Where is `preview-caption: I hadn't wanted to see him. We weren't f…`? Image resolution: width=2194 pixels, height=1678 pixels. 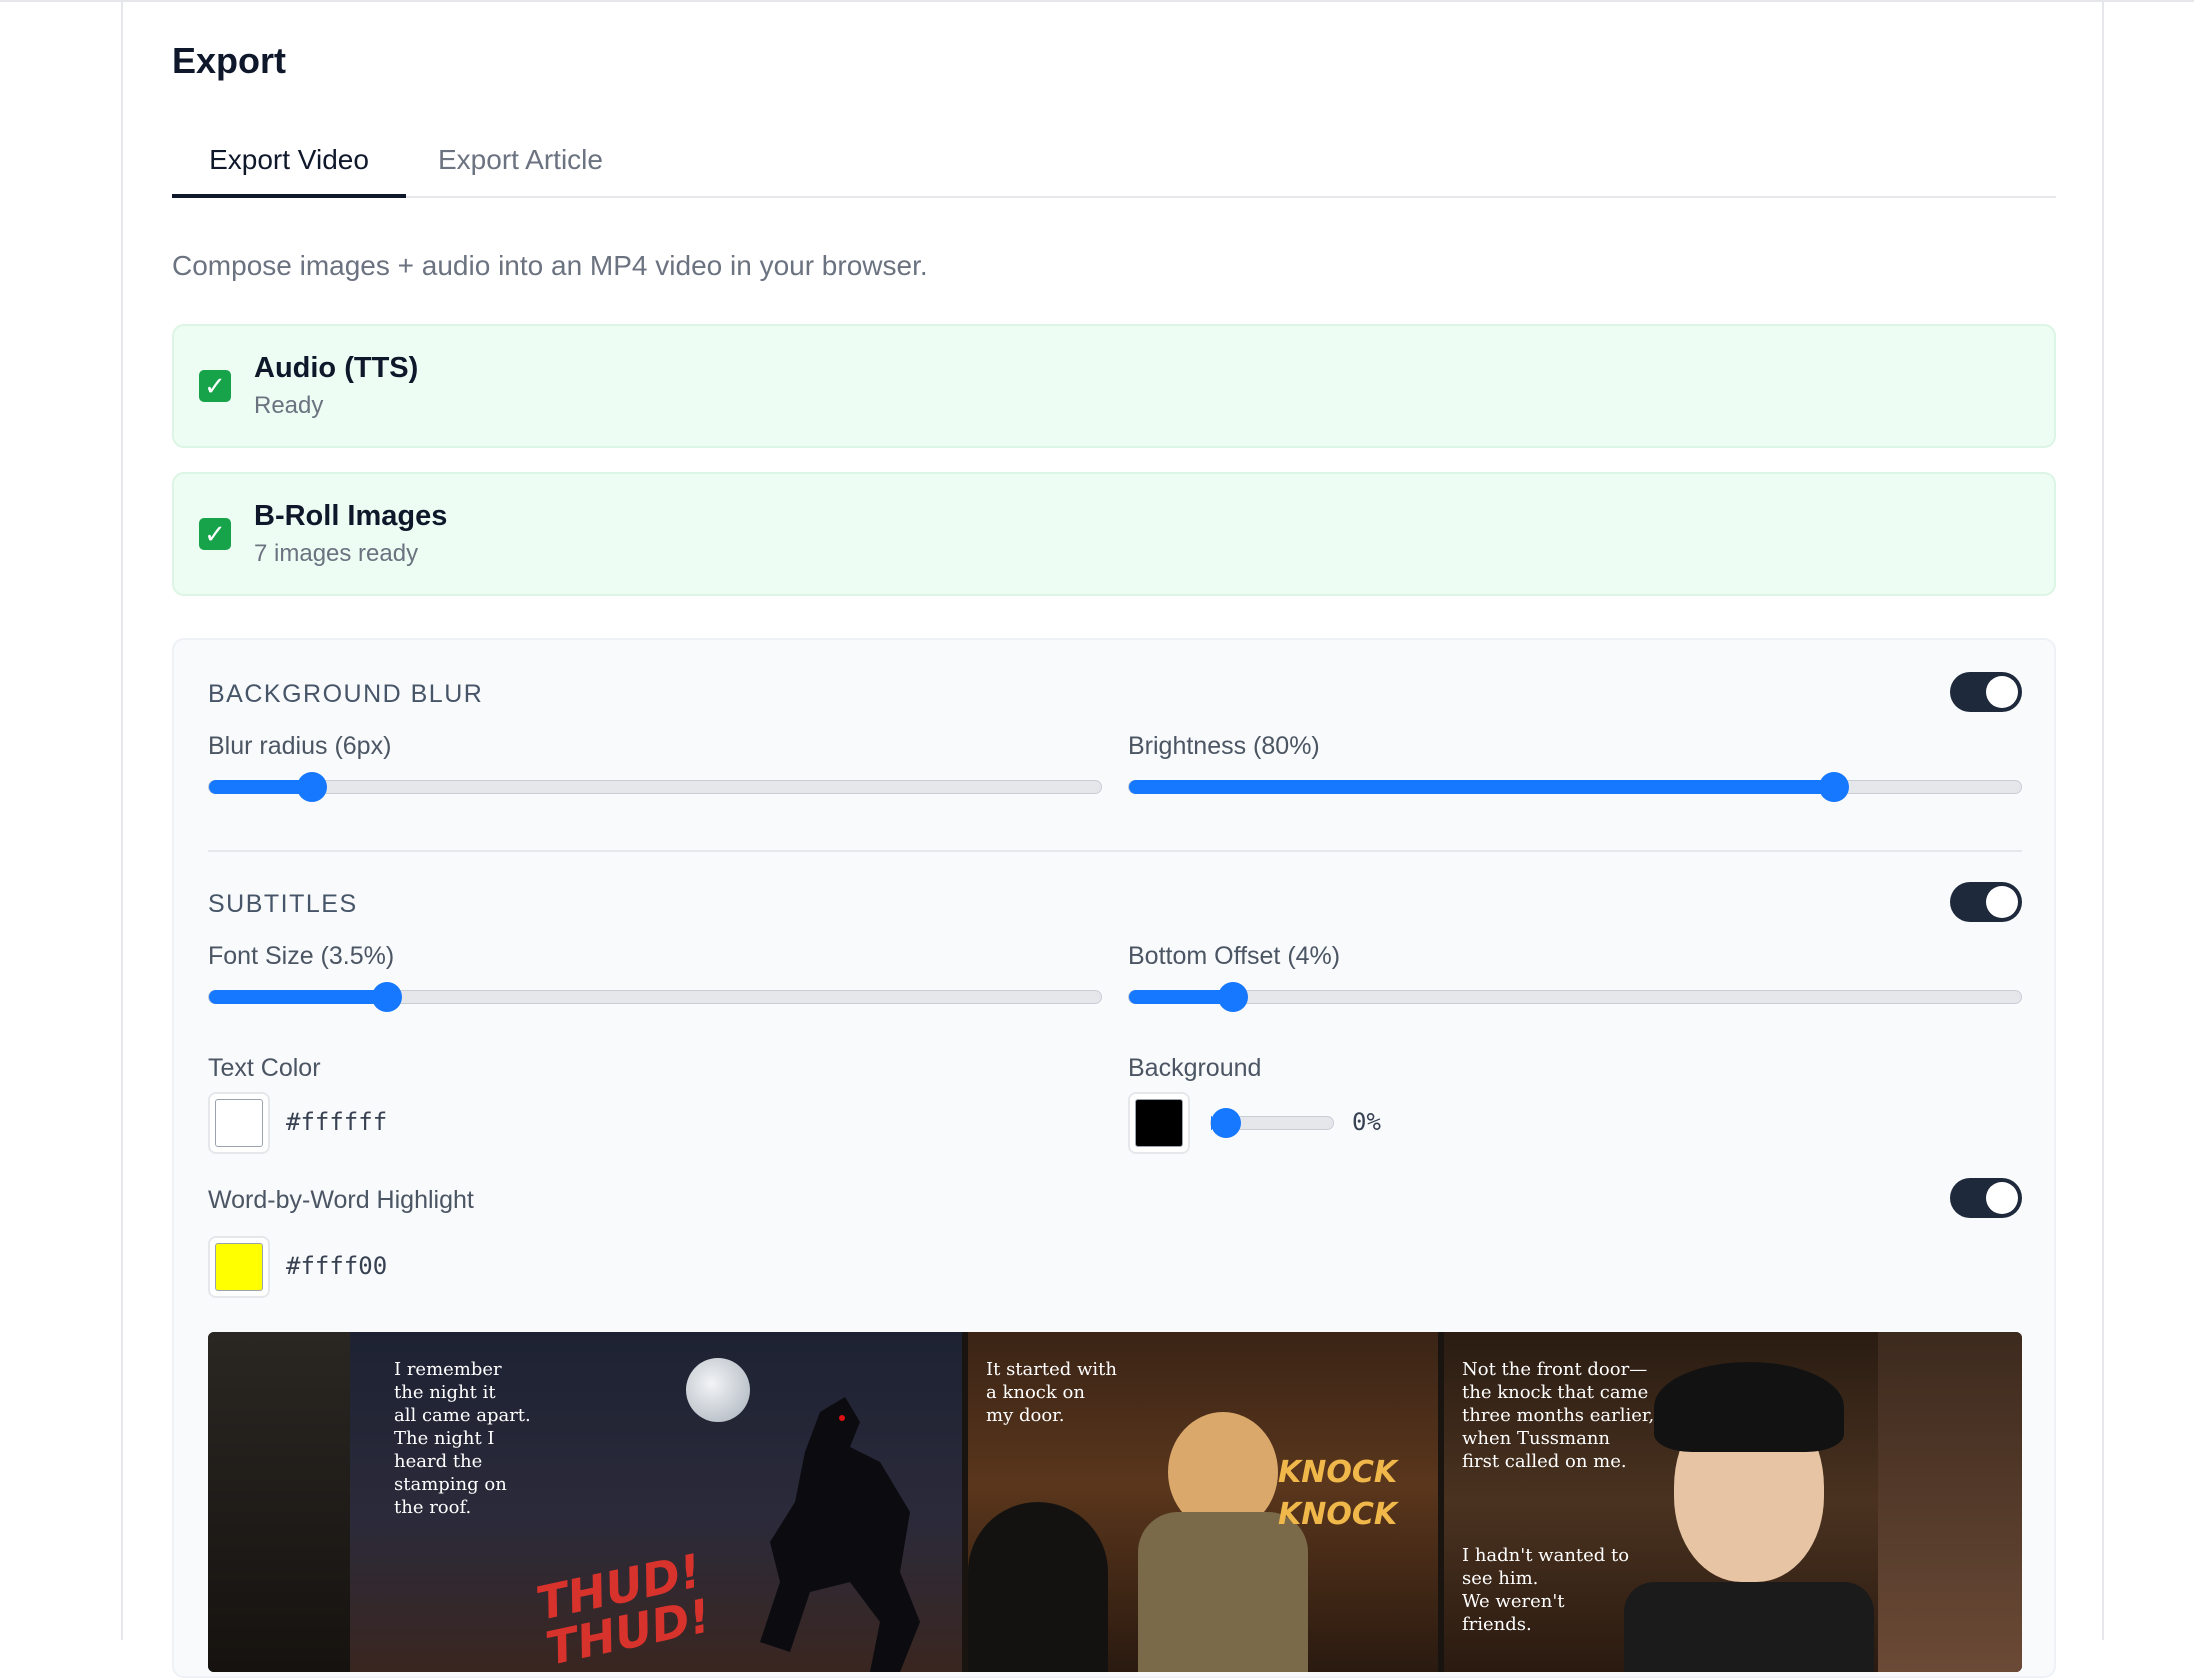
preview-caption: I hadn't wanted to see him. We weren't f… is located at coordinates (1546, 1590).